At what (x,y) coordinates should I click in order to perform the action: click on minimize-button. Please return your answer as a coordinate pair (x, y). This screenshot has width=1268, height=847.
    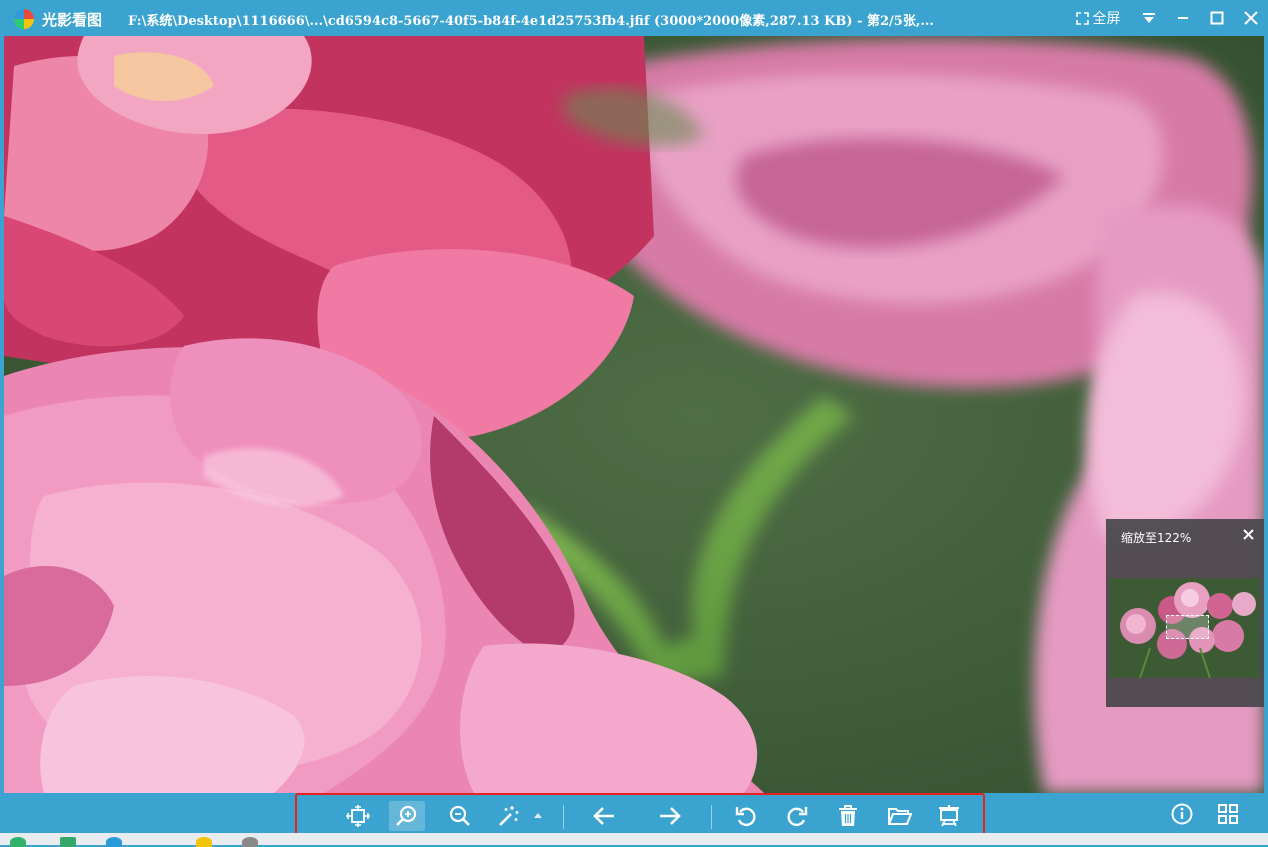
    Looking at the image, I should click on (1183, 18).